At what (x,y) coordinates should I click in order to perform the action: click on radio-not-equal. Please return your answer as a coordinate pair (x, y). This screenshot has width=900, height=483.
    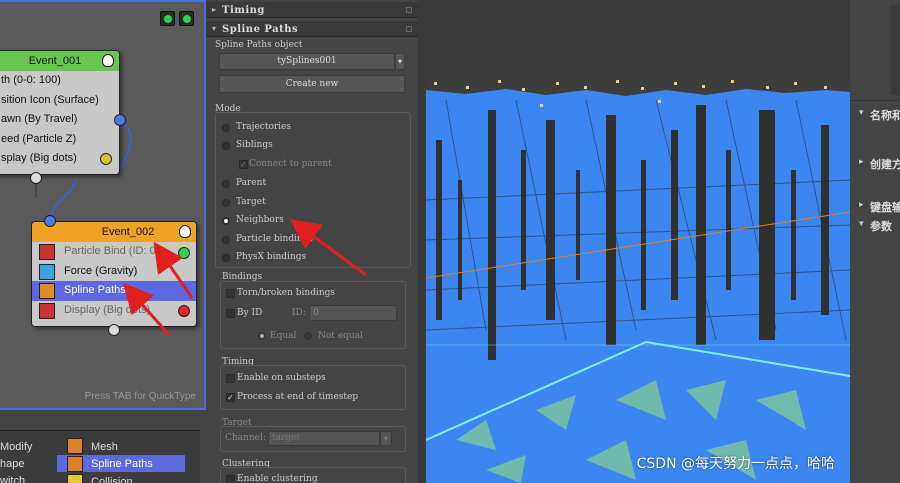
    Looking at the image, I should click on (308, 336).